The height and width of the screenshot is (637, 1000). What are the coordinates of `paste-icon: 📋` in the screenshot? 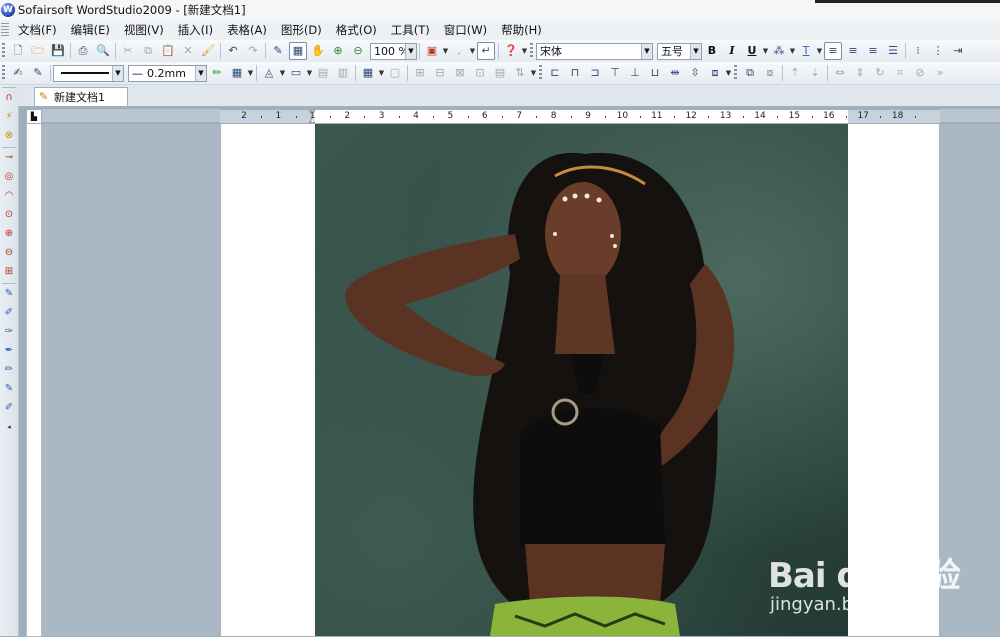 It's located at (168, 51).